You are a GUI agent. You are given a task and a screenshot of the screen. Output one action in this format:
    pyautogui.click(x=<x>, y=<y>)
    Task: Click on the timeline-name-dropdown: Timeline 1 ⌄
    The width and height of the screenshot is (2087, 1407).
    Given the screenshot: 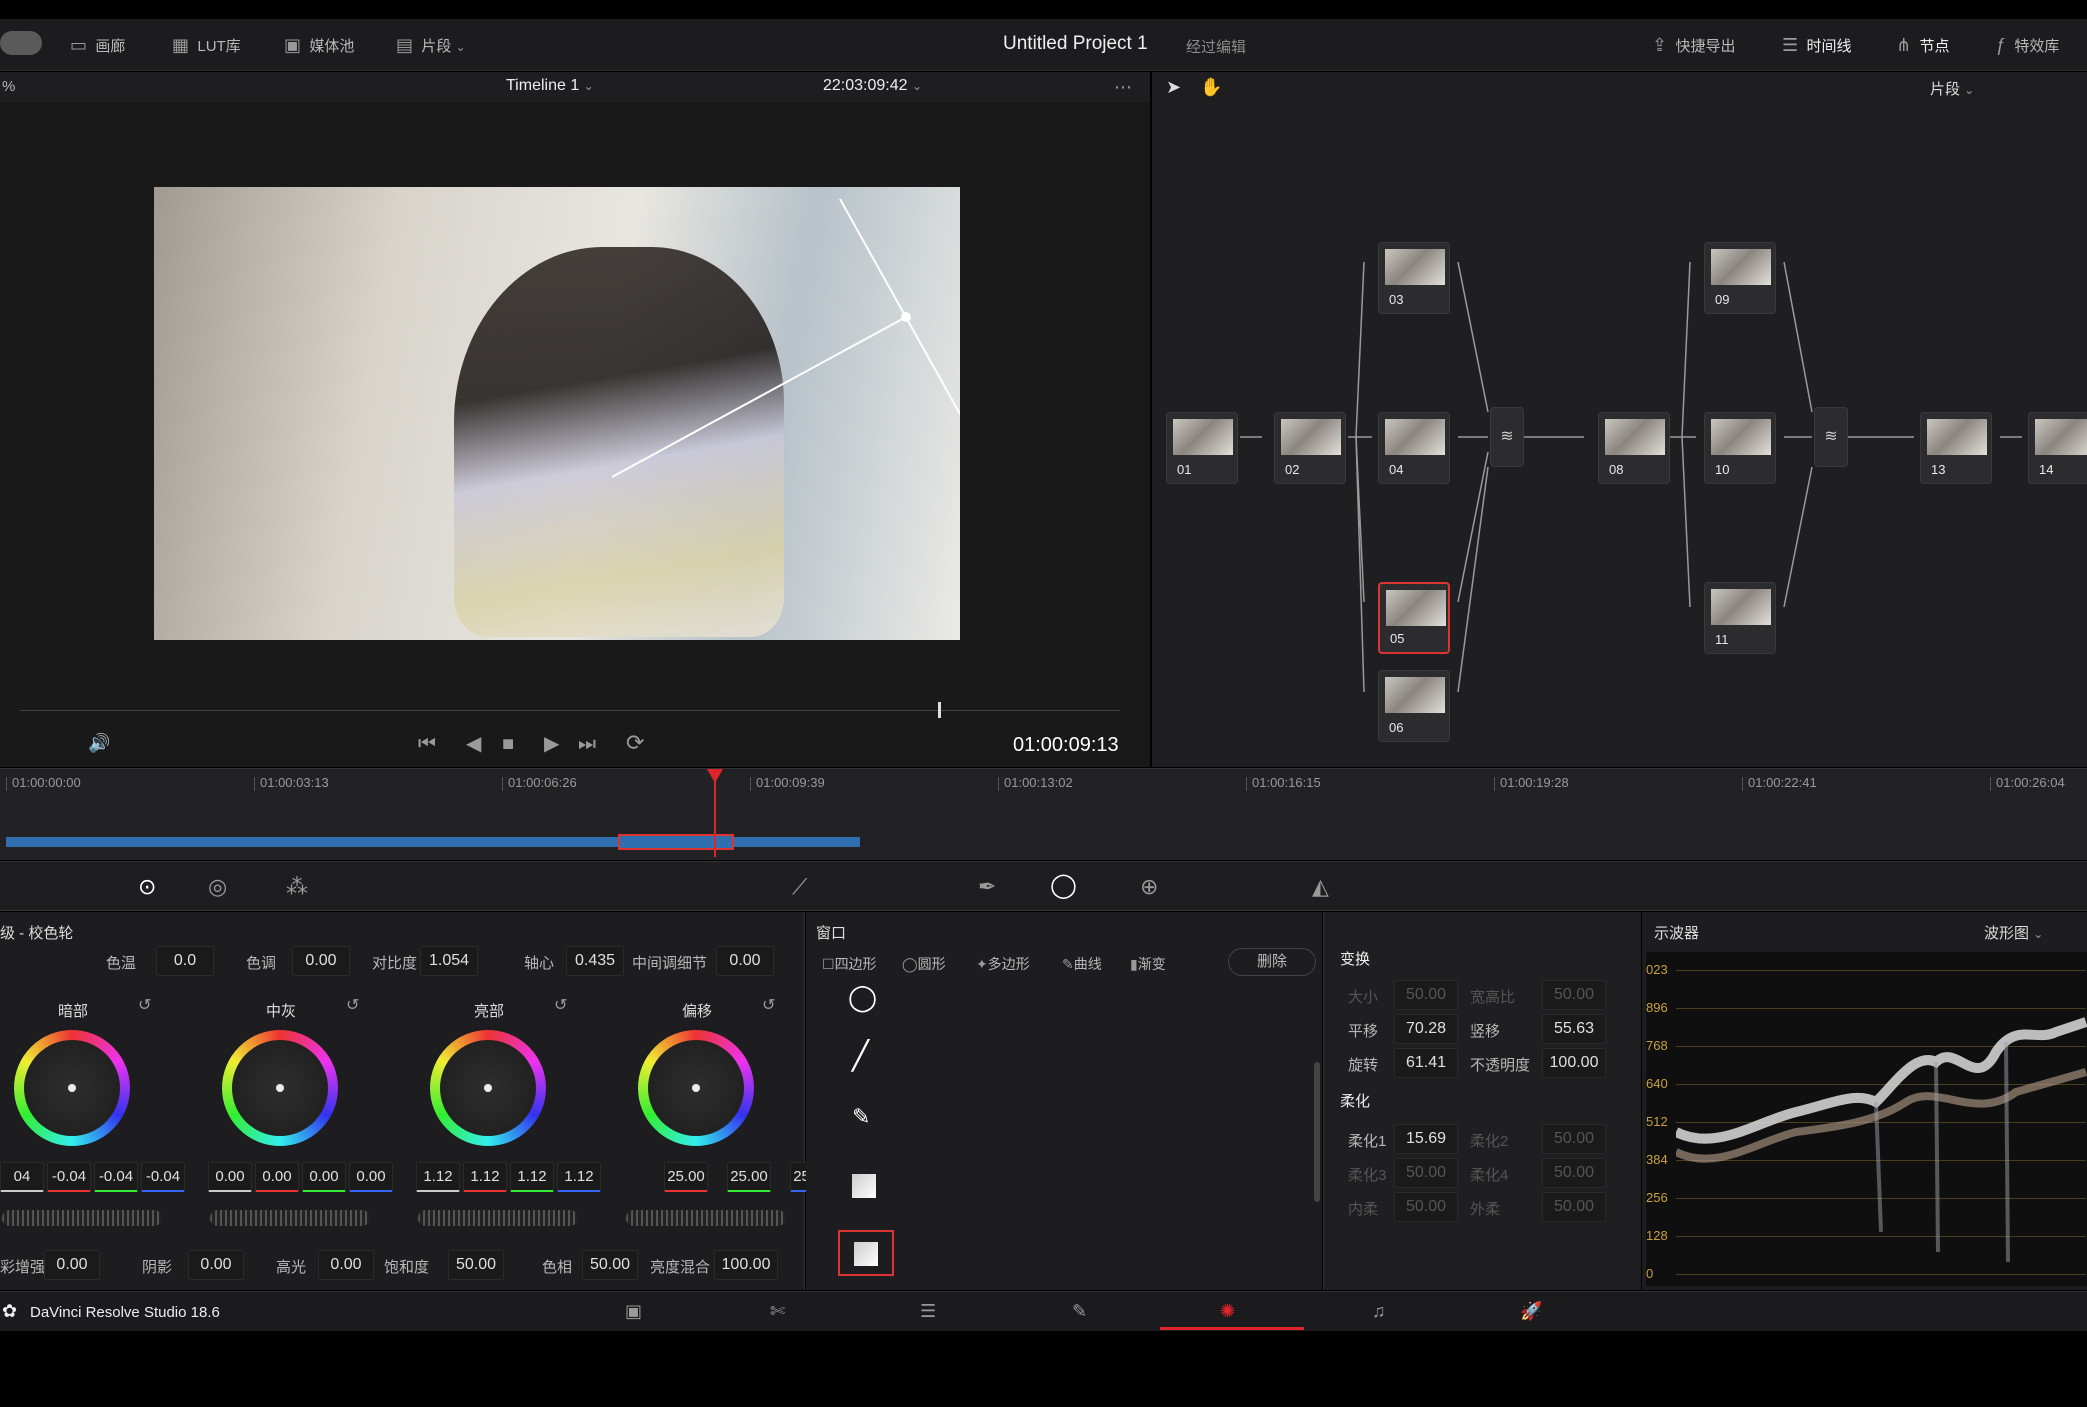 What is the action you would take?
    pyautogui.click(x=550, y=86)
    